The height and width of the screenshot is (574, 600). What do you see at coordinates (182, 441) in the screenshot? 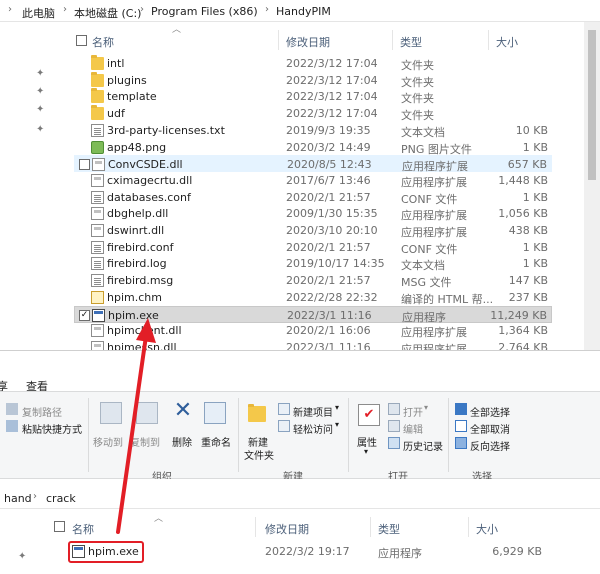
I see `delete-button: 删除` at bounding box center [182, 441].